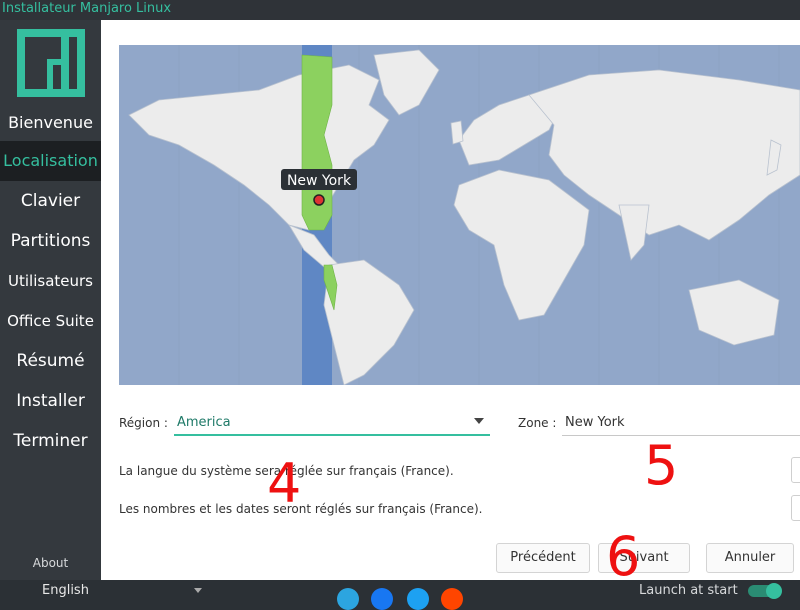  What do you see at coordinates (50, 161) in the screenshot?
I see `sidebar-item-localisation: Localisation` at bounding box center [50, 161].